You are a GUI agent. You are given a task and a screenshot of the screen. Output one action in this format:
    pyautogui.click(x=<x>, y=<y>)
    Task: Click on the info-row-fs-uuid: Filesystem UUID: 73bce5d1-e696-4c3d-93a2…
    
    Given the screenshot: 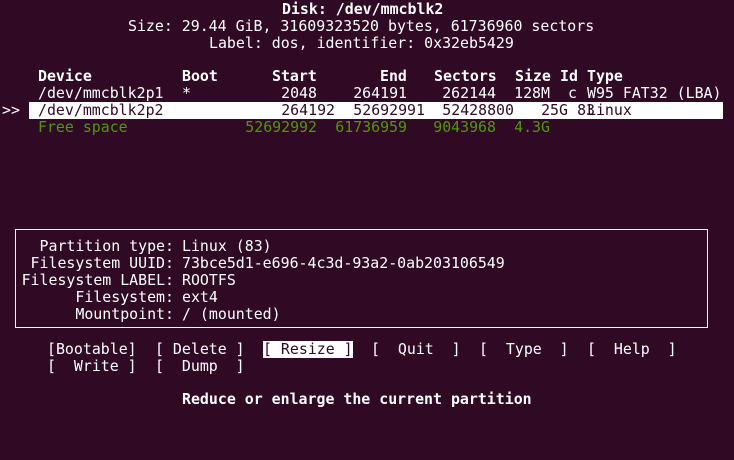 What is the action you would take?
    pyautogui.click(x=367, y=263)
    